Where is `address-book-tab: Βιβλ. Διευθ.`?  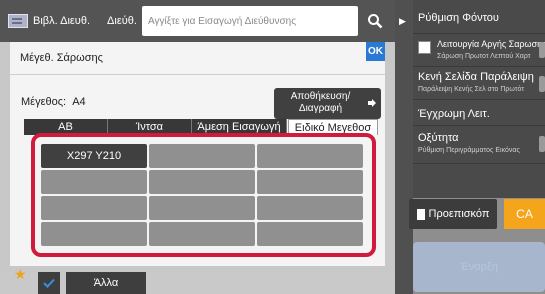
address-book-tab: Βιβλ. Διευθ. is located at coordinates (55, 21).